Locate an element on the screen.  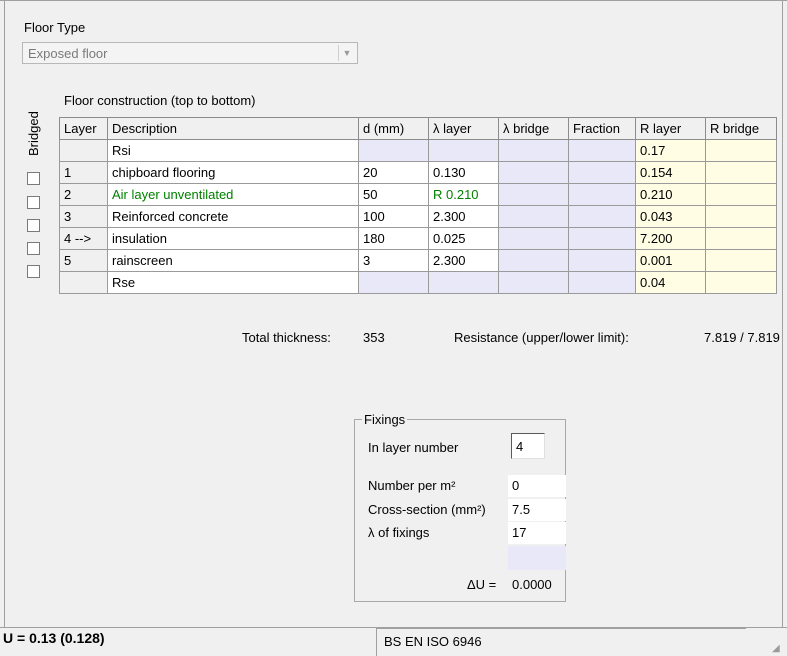
table-row: 4 --> insulation 180 0.025 7.200 is located at coordinates (418, 238).